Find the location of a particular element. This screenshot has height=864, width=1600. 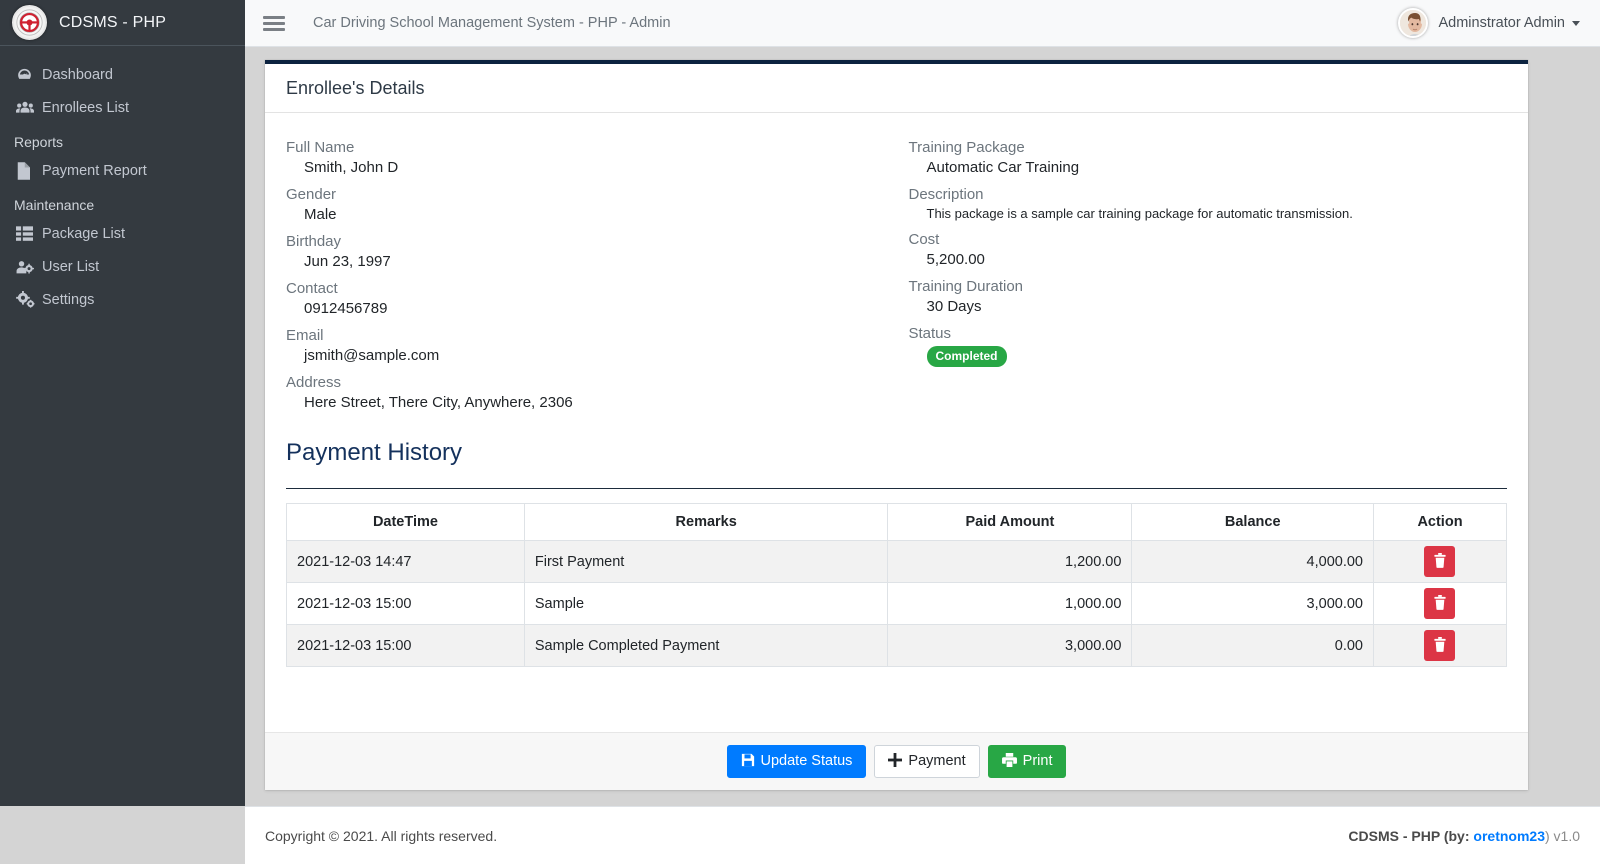

field-label-birthday: Birthday is located at coordinates (314, 241).